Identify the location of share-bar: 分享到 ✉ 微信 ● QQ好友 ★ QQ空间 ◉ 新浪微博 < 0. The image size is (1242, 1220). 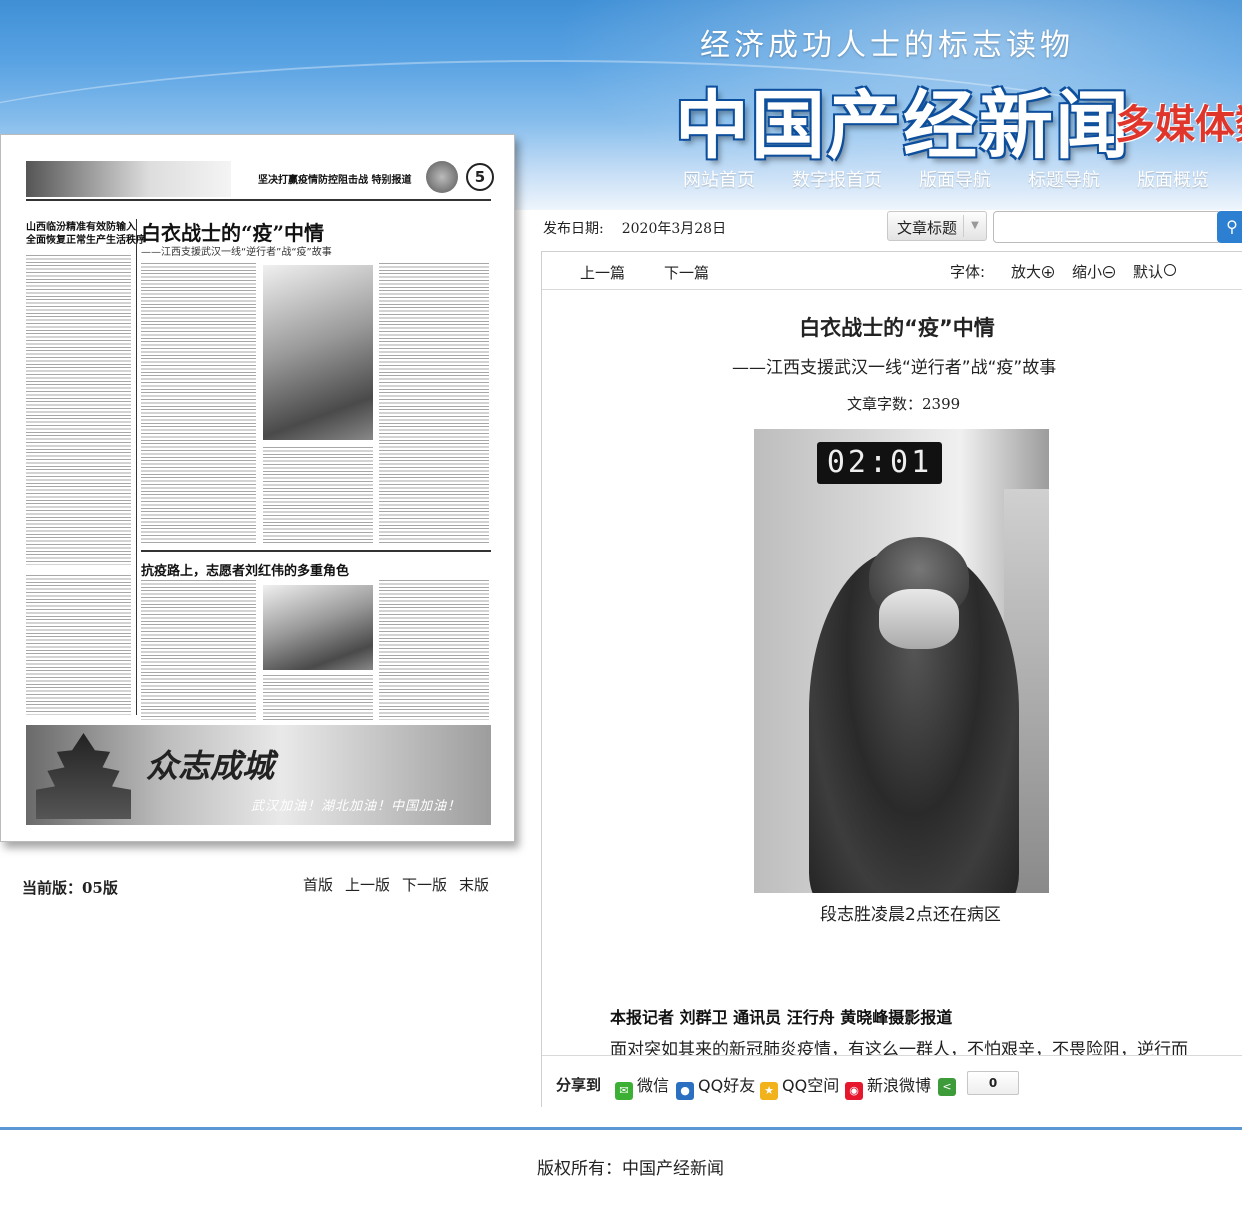
(892, 1081).